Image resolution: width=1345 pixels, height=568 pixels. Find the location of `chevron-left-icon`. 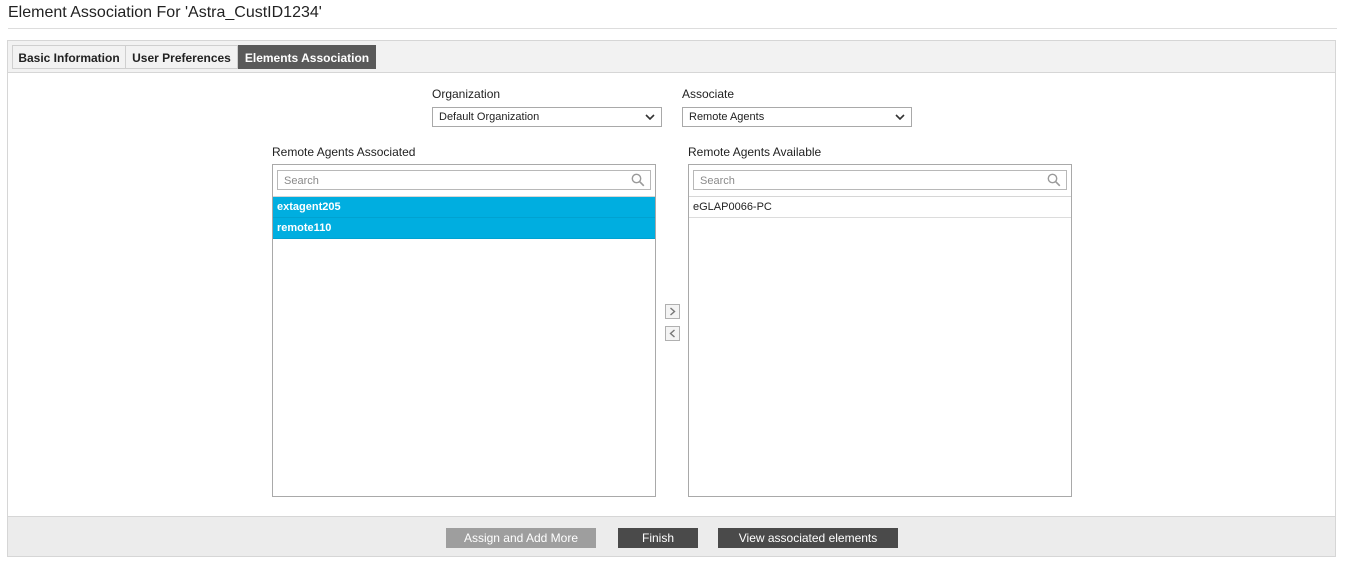

chevron-left-icon is located at coordinates (672, 333).